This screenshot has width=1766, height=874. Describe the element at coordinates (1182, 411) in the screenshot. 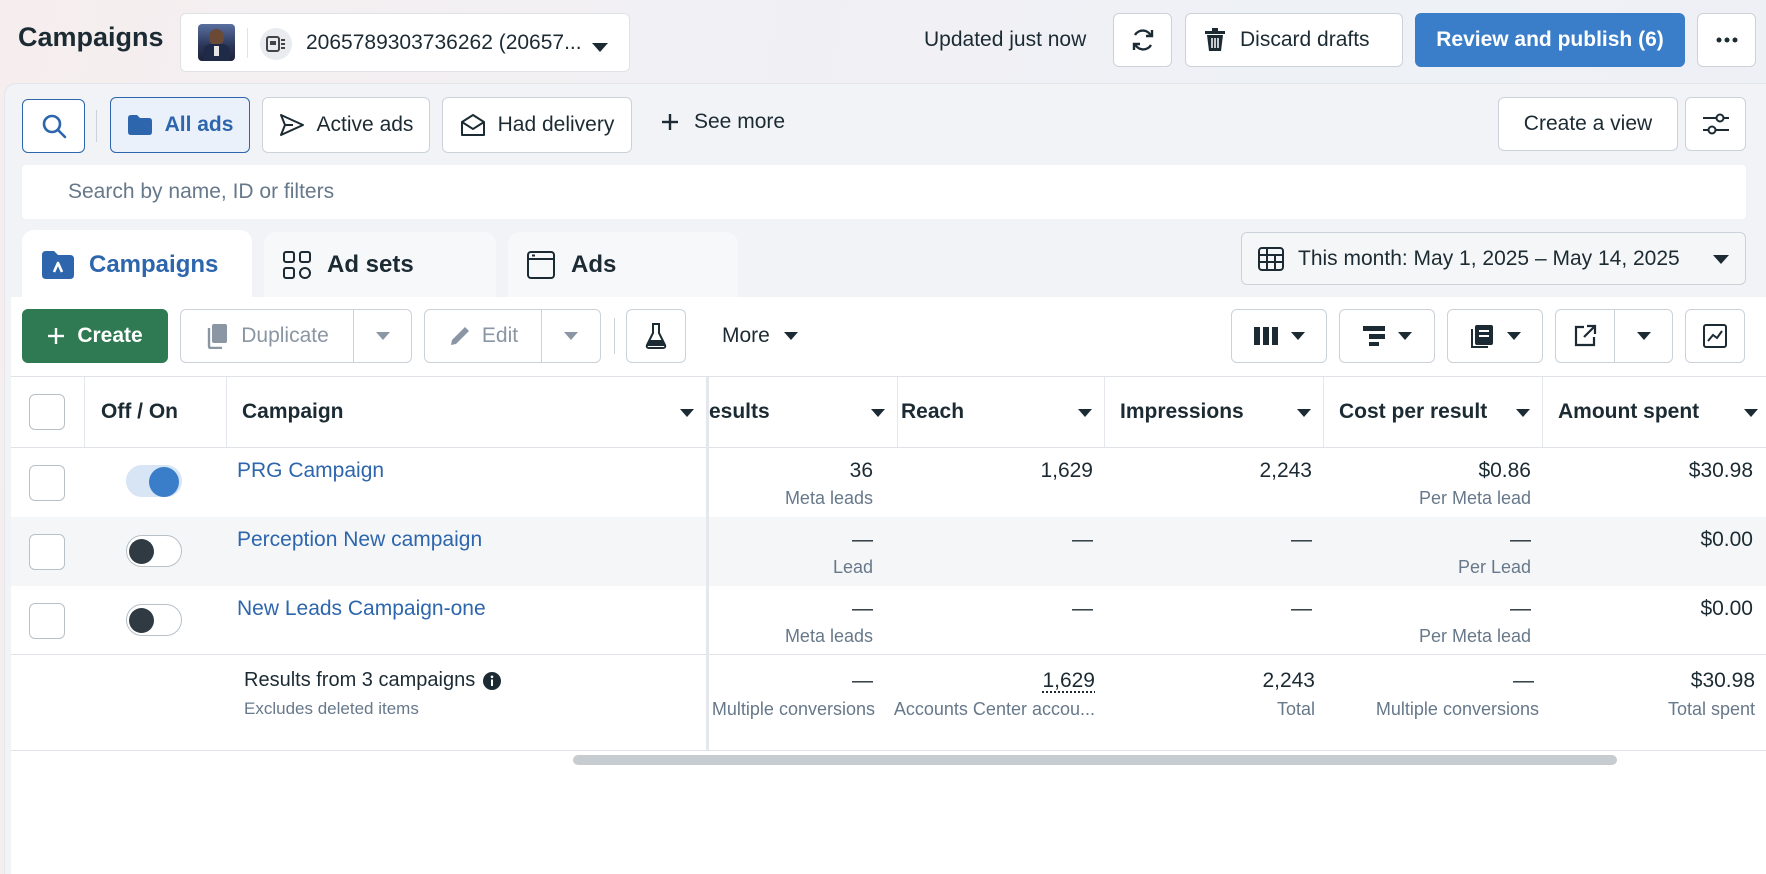

I see `column-impressions-label: Impressions` at that location.